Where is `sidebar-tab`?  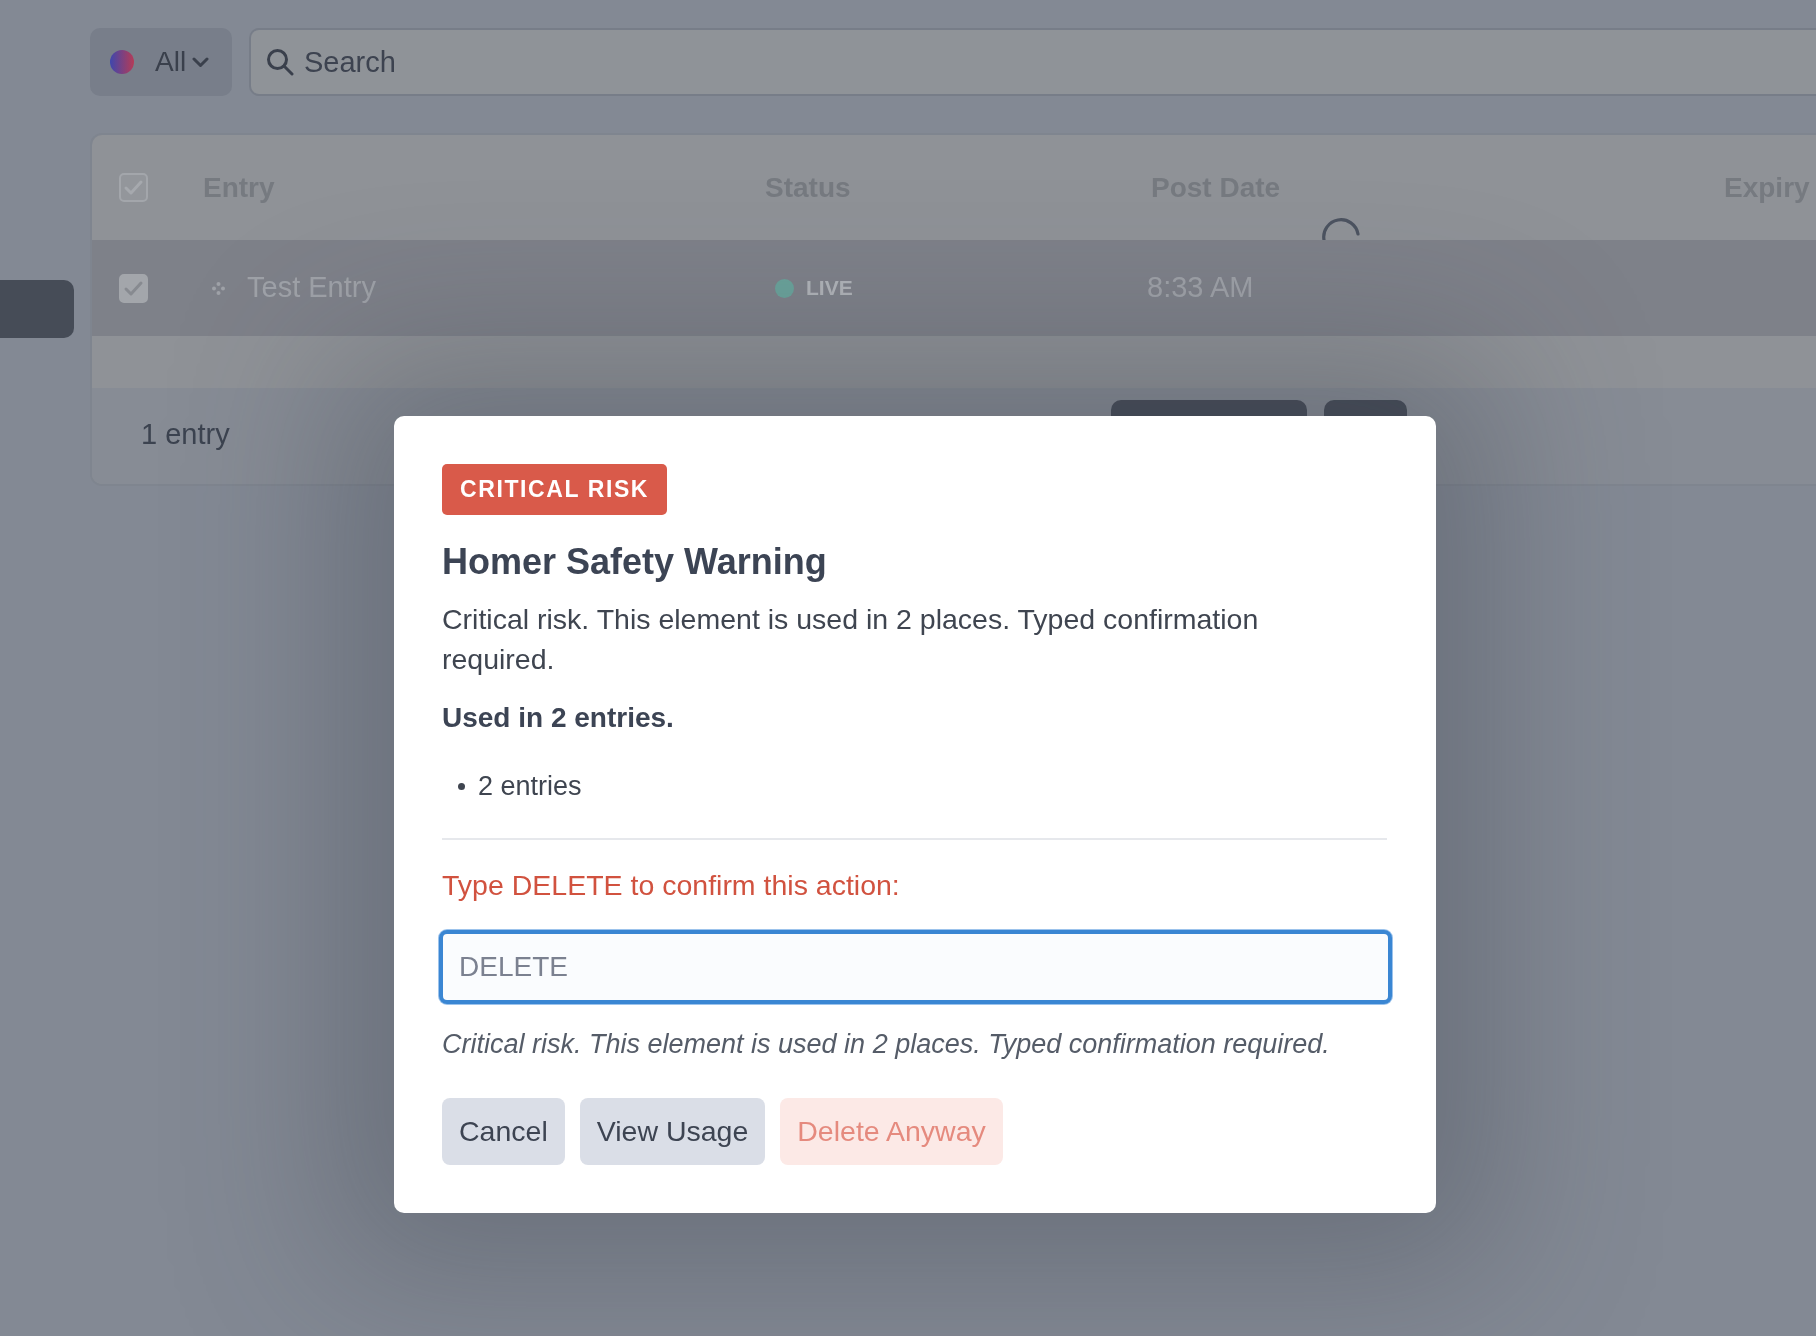
sidebar-tab is located at coordinates (37, 309).